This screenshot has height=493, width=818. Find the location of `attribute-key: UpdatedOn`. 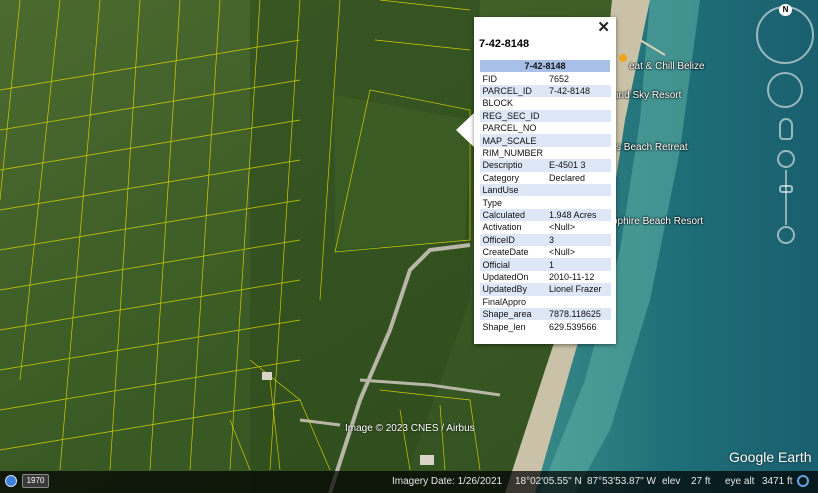

attribute-key: UpdatedOn is located at coordinates (505, 276).